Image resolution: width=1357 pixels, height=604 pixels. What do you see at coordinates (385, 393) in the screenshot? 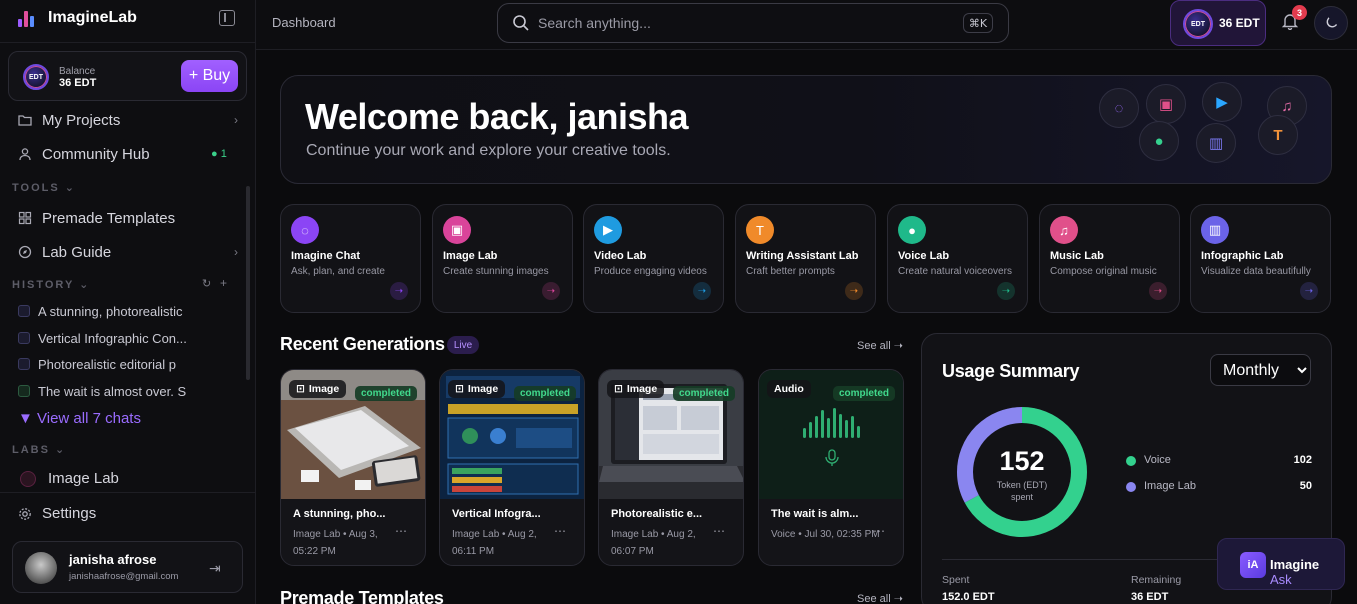
I see `status-badge: completed` at bounding box center [385, 393].